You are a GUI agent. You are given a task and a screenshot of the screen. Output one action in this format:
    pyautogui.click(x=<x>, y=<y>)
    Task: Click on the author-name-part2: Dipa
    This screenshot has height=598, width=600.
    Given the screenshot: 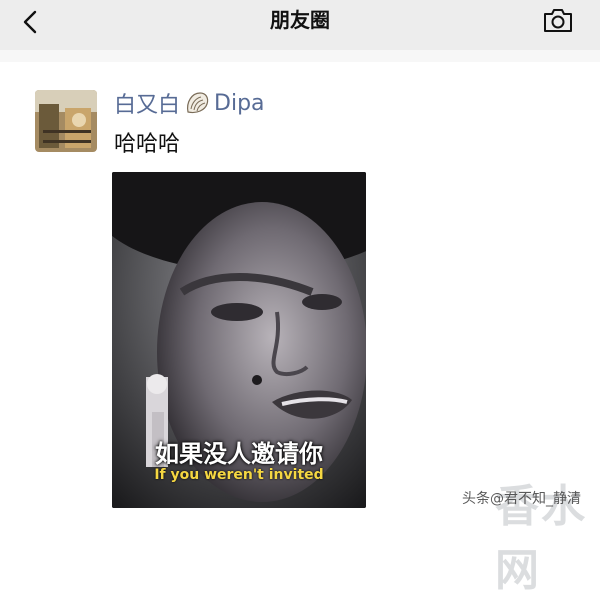 What is the action you would take?
    pyautogui.click(x=239, y=103)
    